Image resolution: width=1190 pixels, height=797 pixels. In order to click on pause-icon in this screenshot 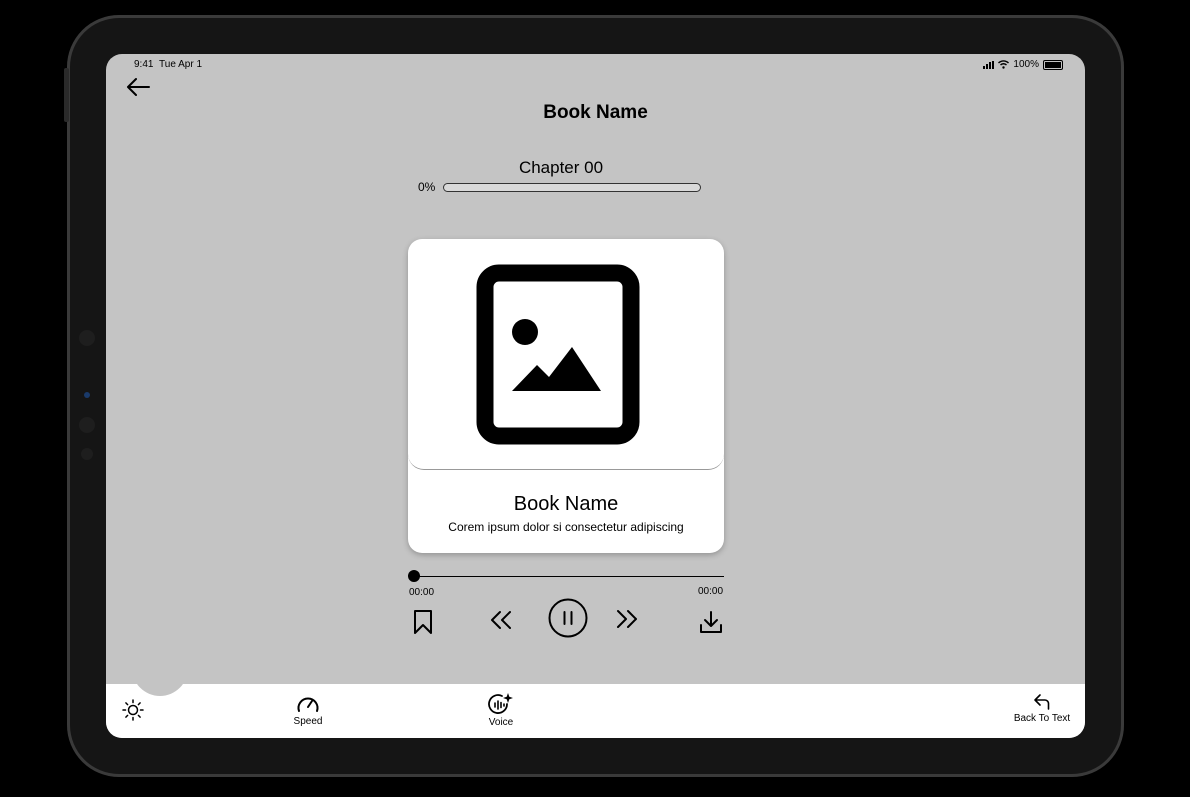, I will do `click(568, 618)`.